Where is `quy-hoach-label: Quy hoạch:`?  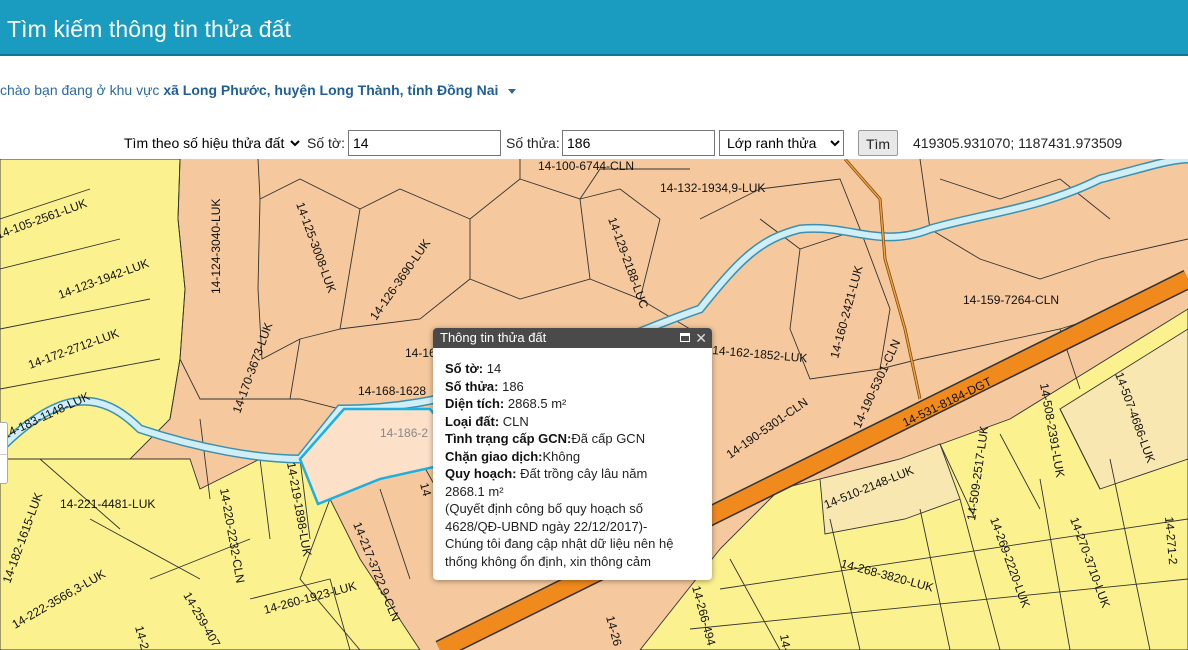
quy-hoach-label: Quy hoạch: is located at coordinates (481, 473).